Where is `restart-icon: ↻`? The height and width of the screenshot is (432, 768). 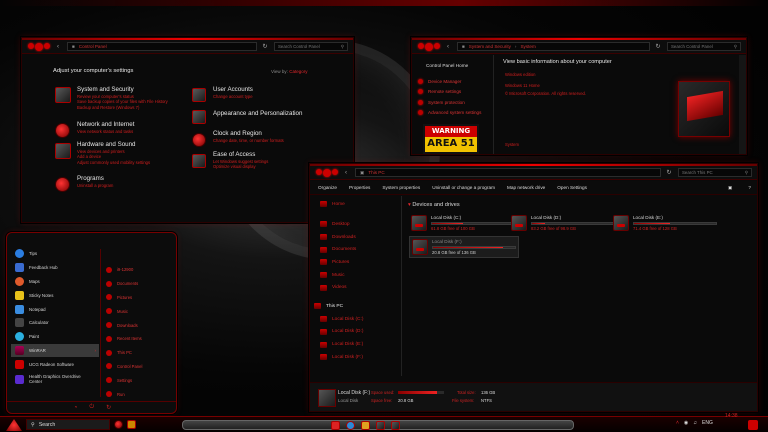 restart-icon: ↻ is located at coordinates (108, 407).